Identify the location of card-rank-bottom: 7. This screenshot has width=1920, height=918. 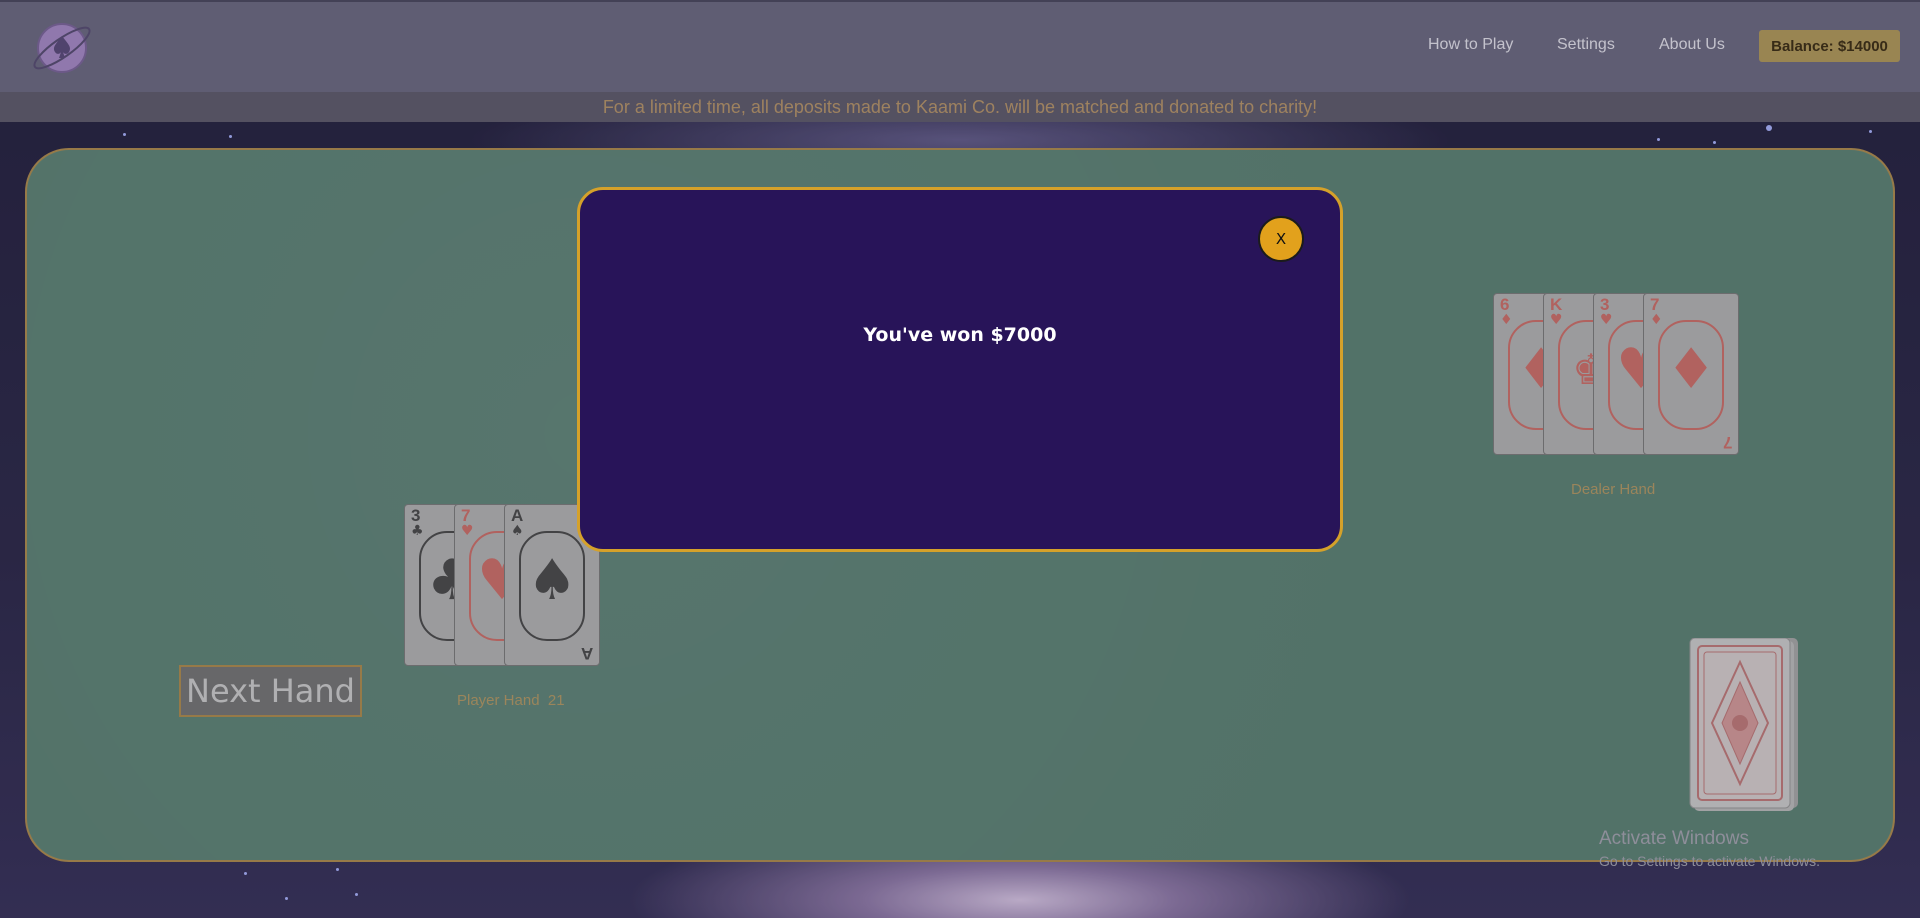
(1727, 442).